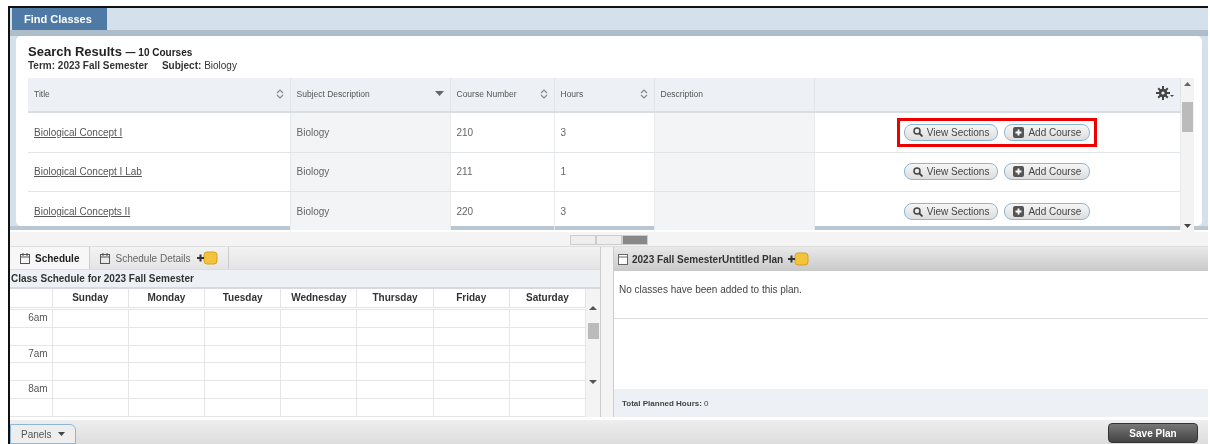 The image size is (1210, 444). Describe the element at coordinates (1153, 433) in the screenshot. I see `save-plan-button: Save Plan` at that location.